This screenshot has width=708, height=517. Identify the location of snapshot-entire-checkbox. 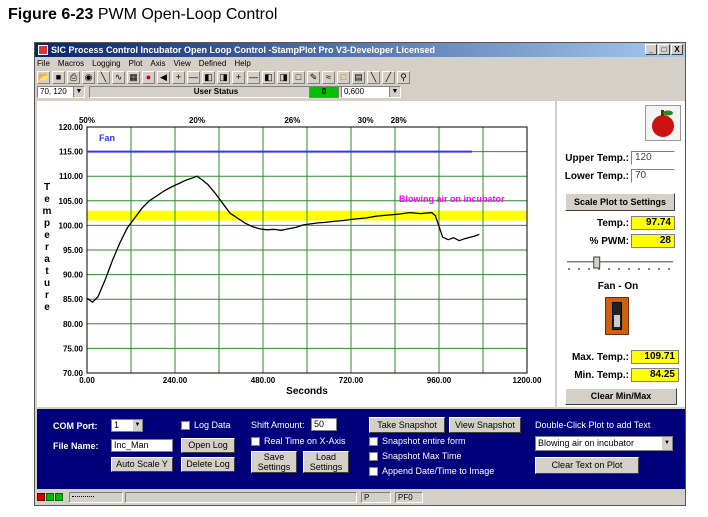
(373, 441).